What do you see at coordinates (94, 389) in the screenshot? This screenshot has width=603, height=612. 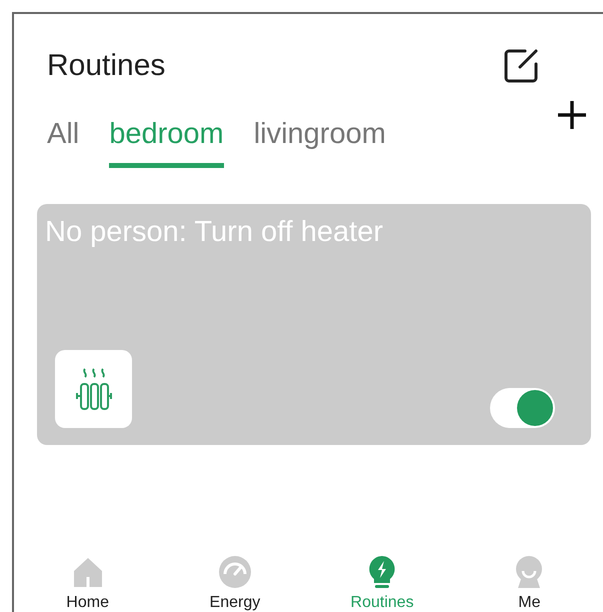 I see `radiator-icon` at bounding box center [94, 389].